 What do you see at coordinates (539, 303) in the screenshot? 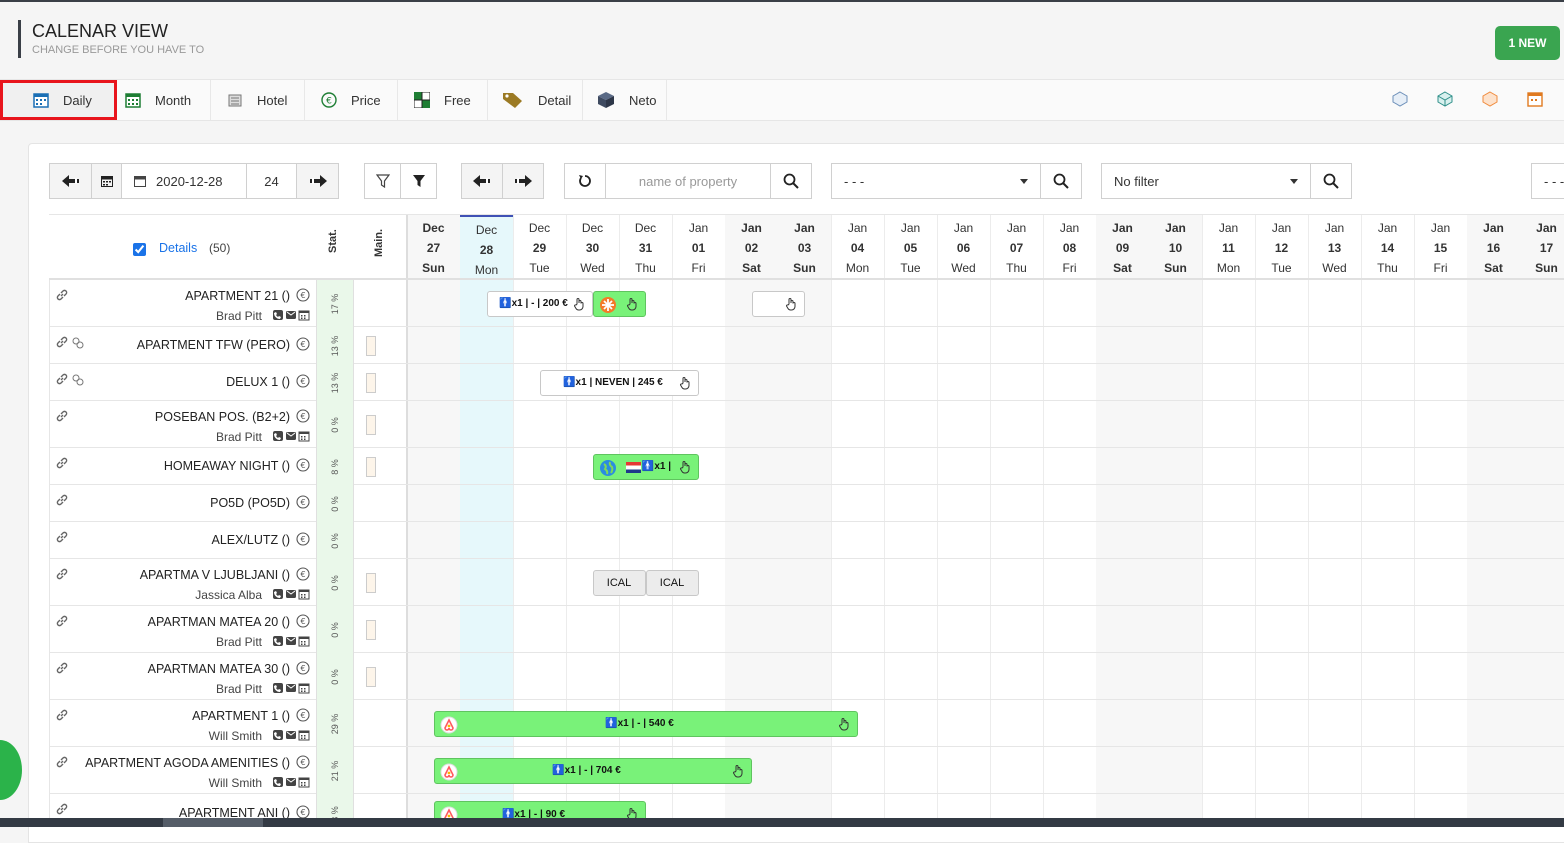
I see `booking-bar: 🚹x1 | - | 200 €` at bounding box center [539, 303].